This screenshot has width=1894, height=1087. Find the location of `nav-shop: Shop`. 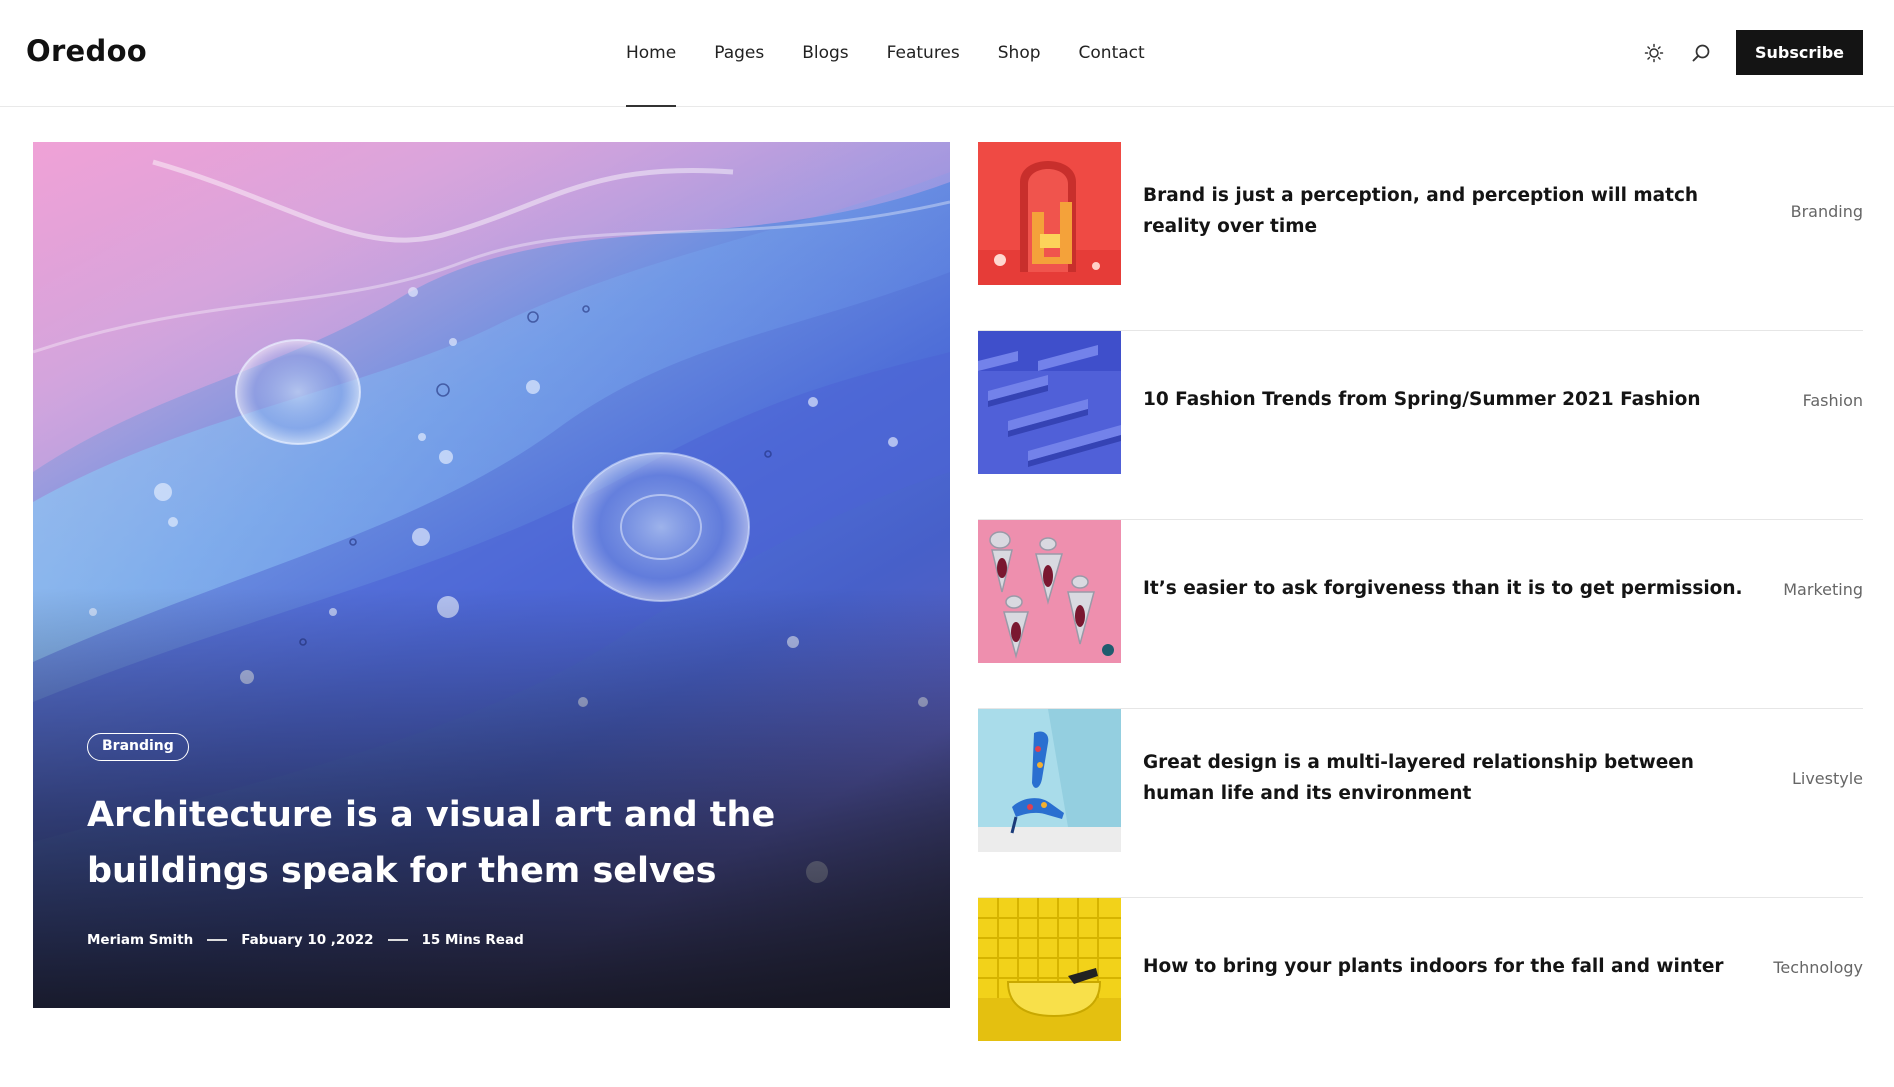

nav-shop: Shop is located at coordinates (1019, 53).